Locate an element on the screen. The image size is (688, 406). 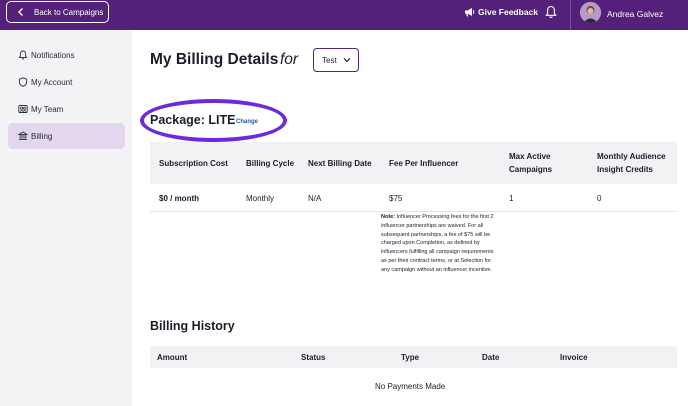
sidebar-item-label: Notifications is located at coordinates (53, 55).